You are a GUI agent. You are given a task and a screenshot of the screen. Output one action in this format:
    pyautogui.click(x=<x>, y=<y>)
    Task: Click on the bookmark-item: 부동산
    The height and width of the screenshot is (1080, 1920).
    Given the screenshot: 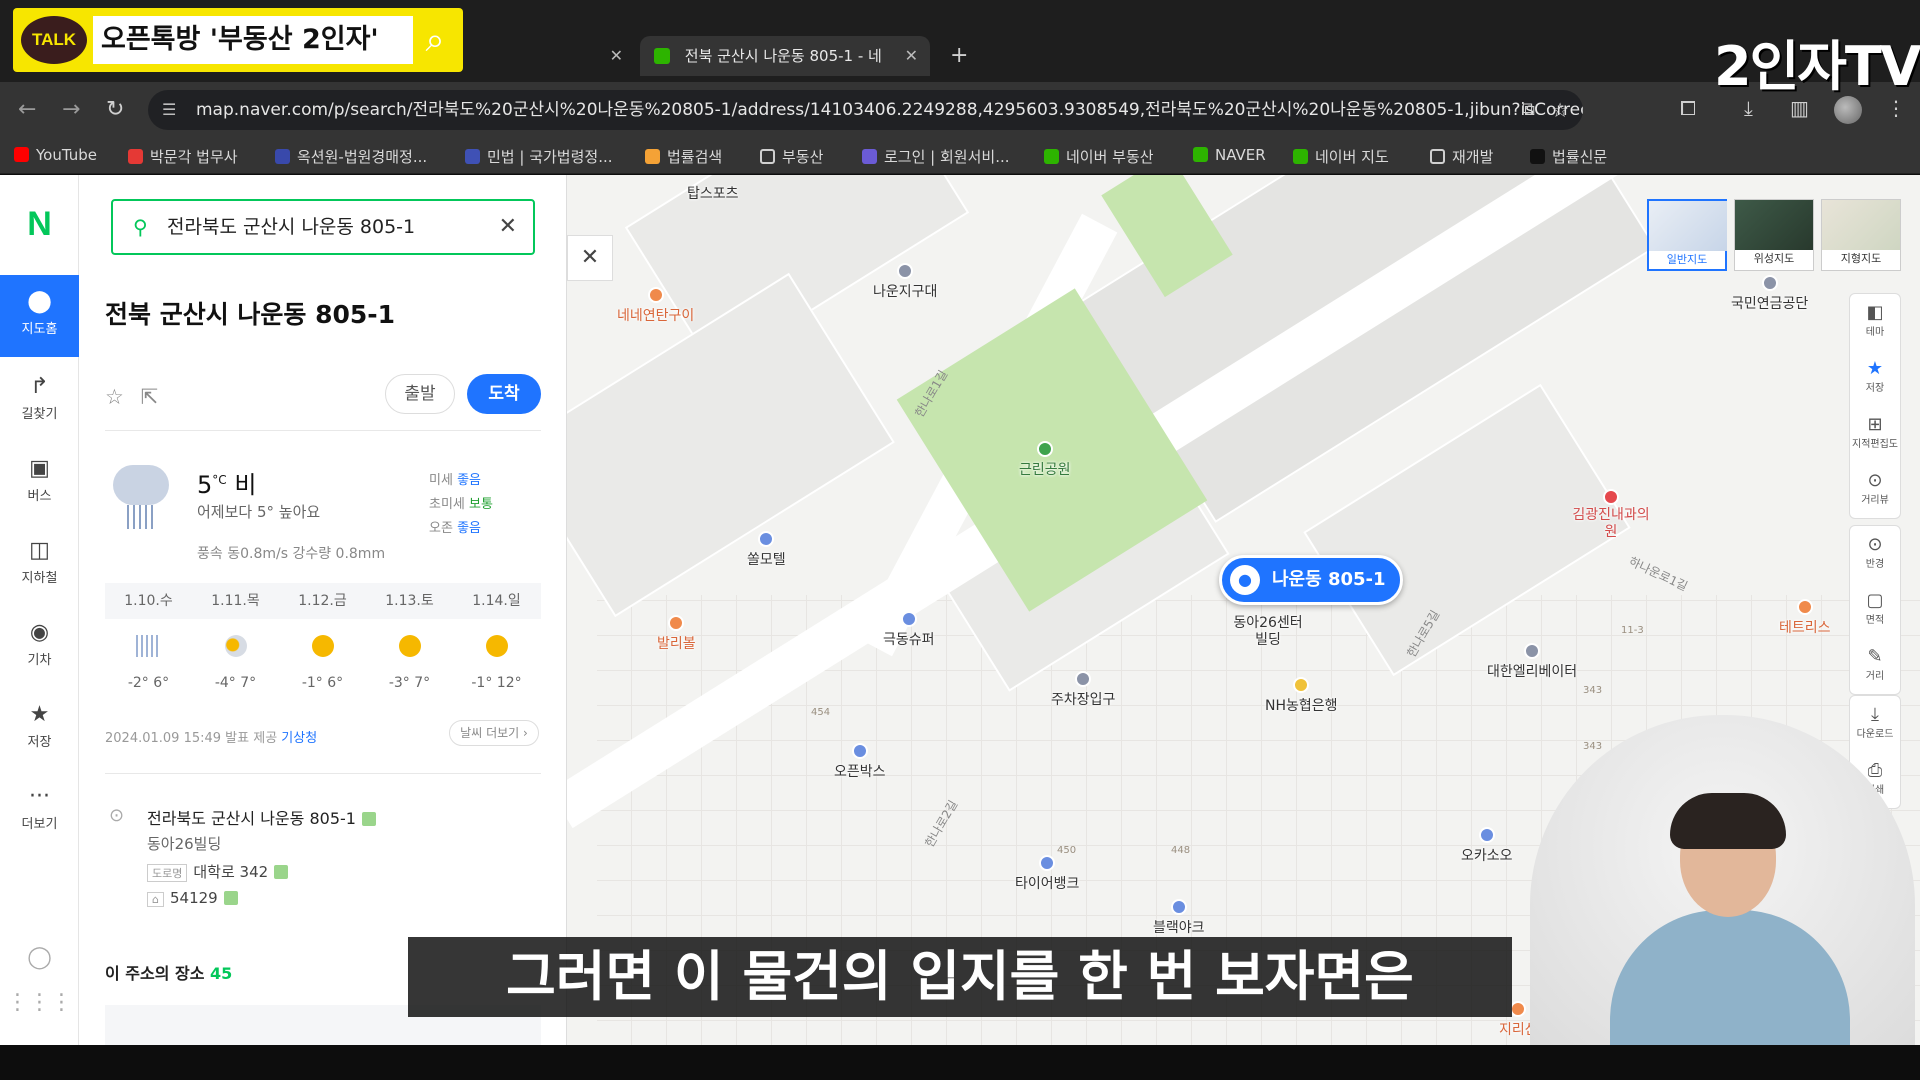 What is the action you would take?
    pyautogui.click(x=791, y=156)
    